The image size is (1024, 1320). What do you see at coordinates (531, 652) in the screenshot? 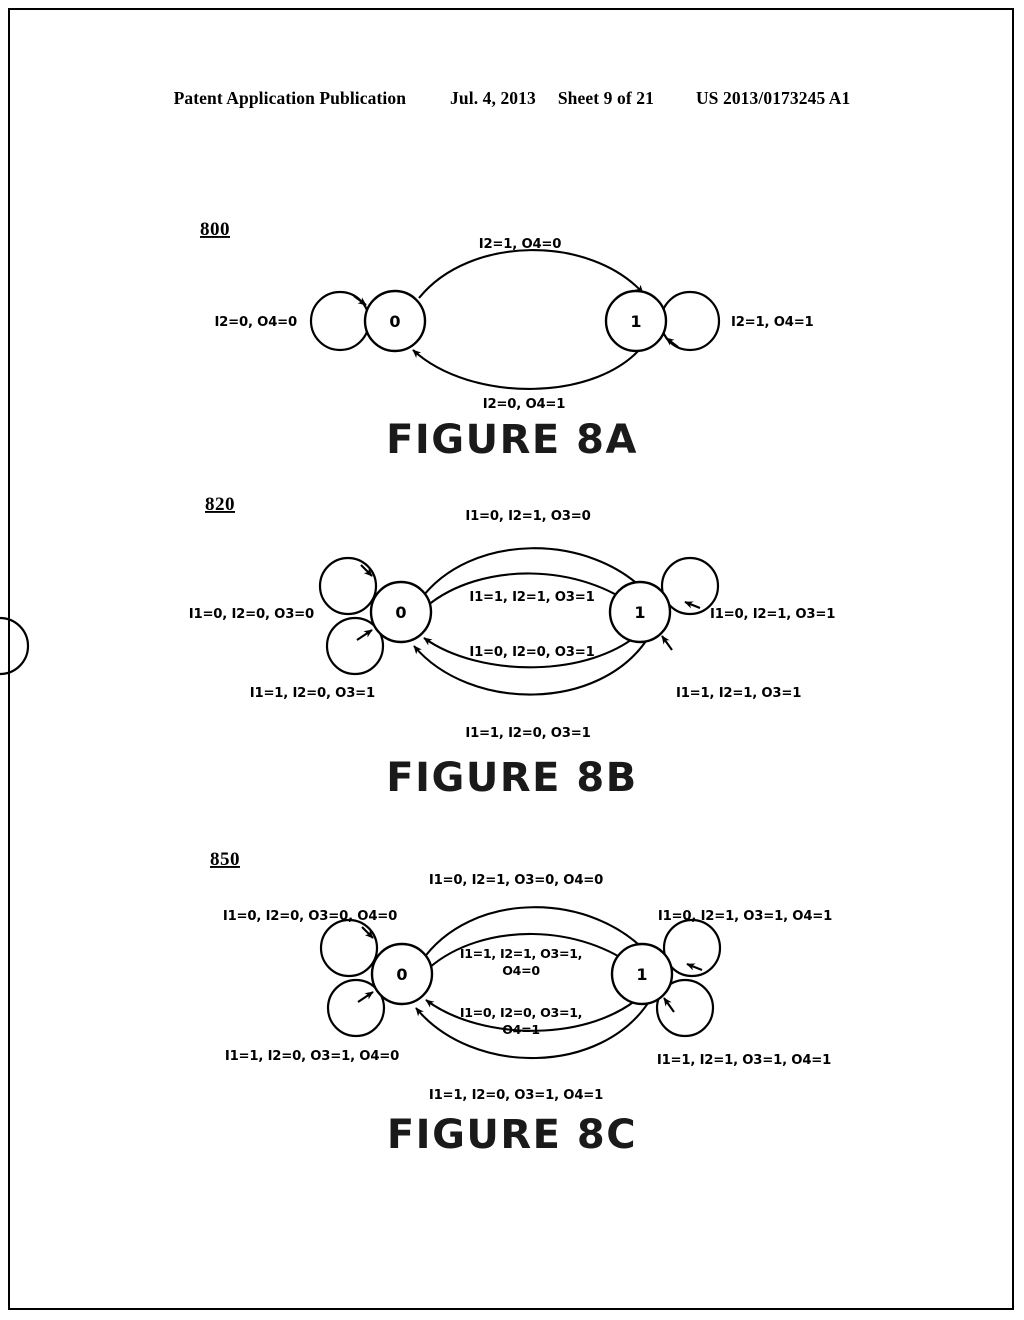
I see `label-edge-1-to-0-inner: I1=0, I2=0, O3=1` at bounding box center [531, 652].